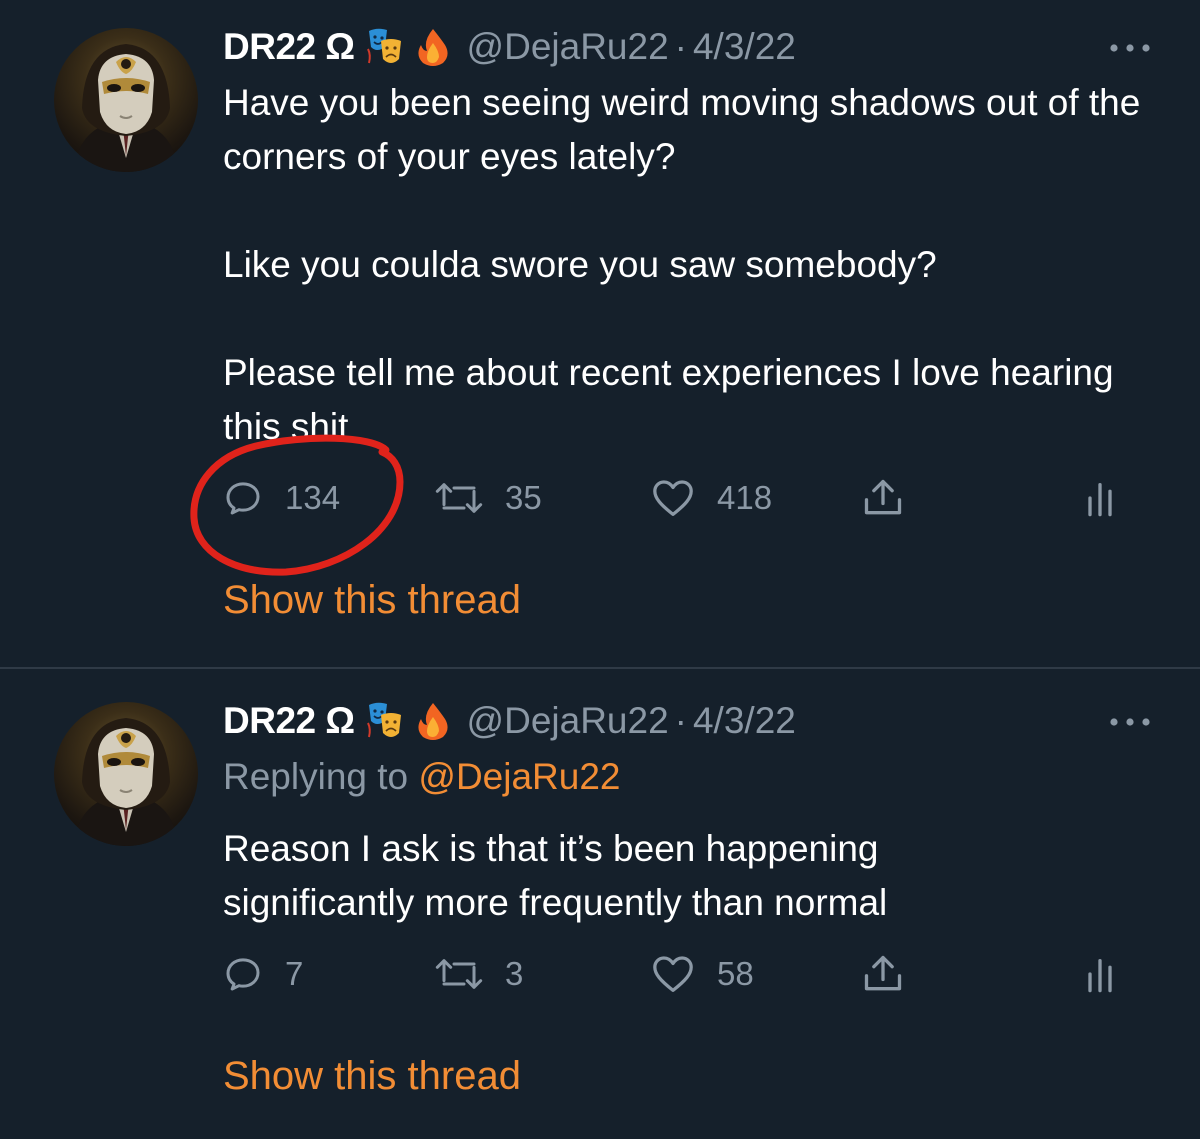 The width and height of the screenshot is (1200, 1139). What do you see at coordinates (745, 497) in the screenshot?
I see `like-count: 418` at bounding box center [745, 497].